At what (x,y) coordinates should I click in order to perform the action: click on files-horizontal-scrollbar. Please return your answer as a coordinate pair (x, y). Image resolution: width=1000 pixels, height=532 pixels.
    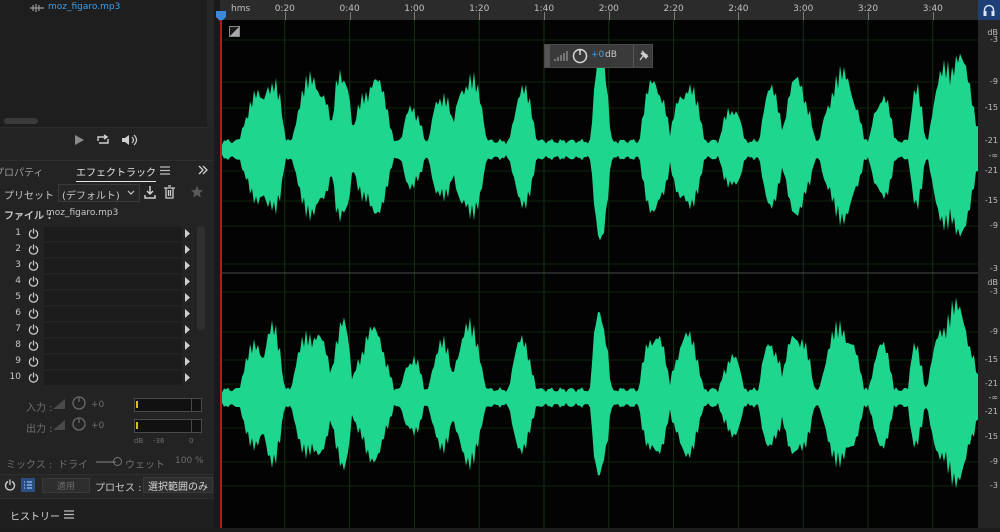
    Looking at the image, I should click on (21, 121).